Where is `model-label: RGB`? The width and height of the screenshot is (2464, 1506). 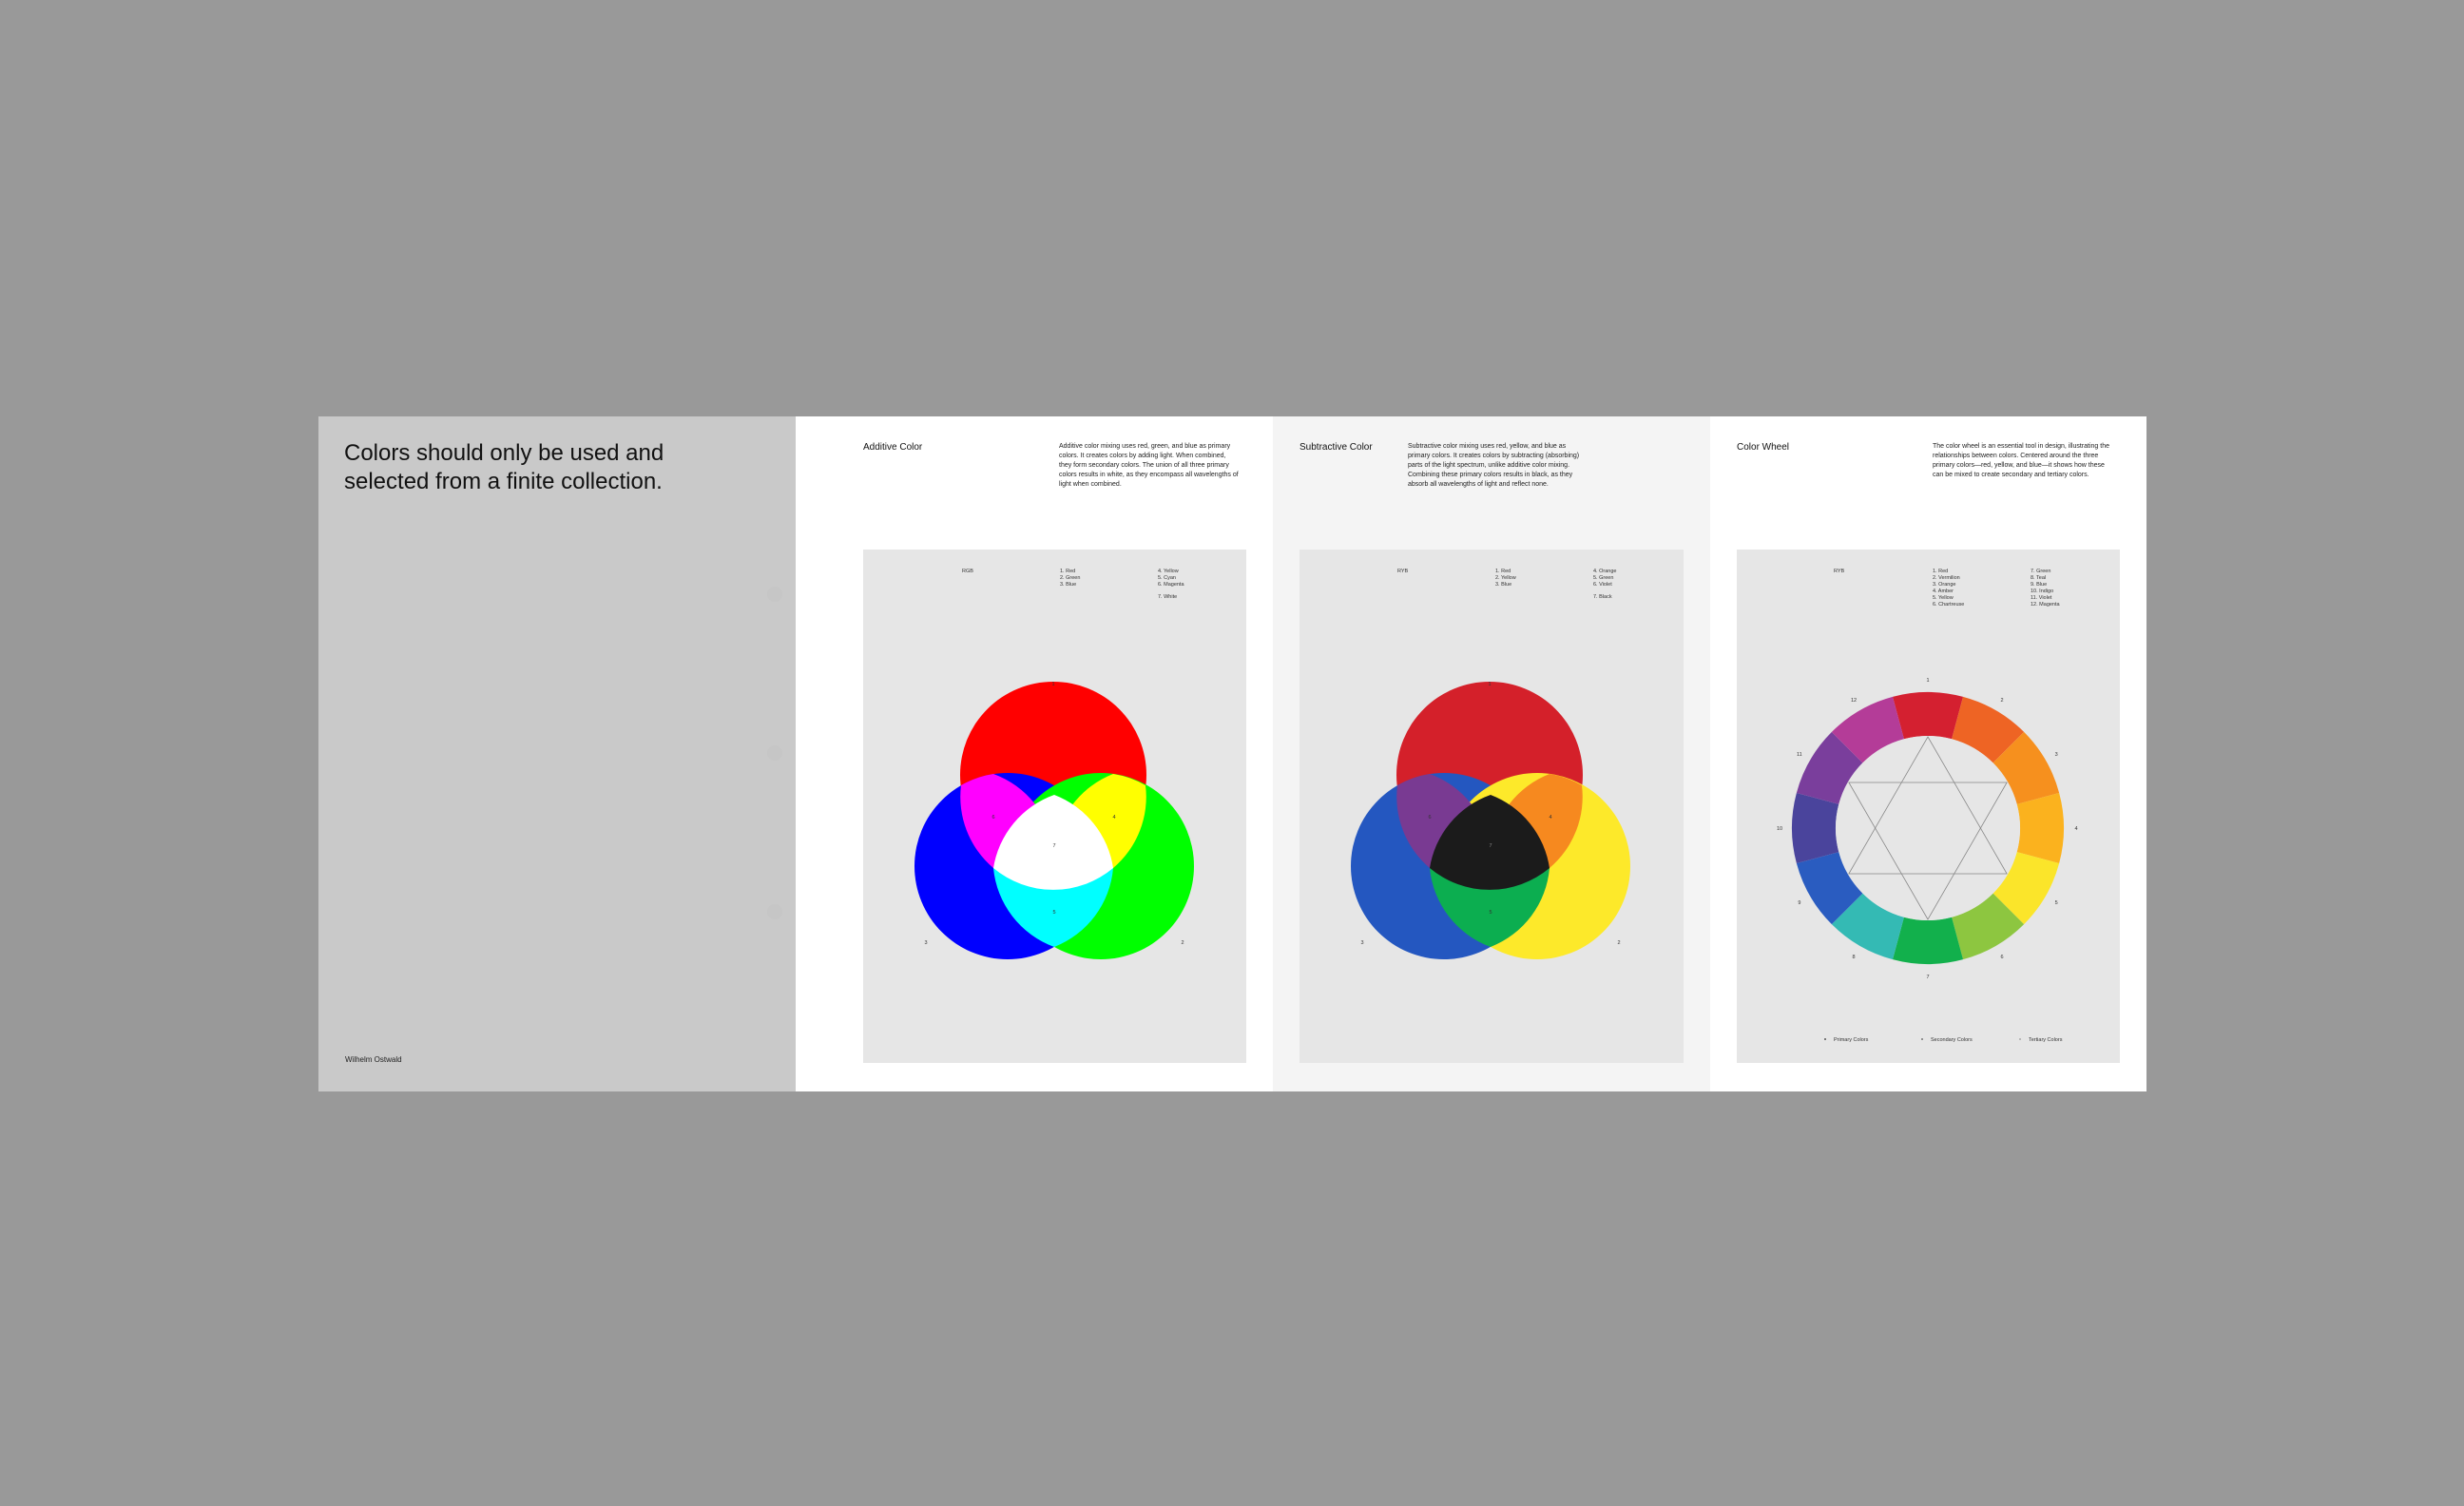 model-label: RGB is located at coordinates (967, 571).